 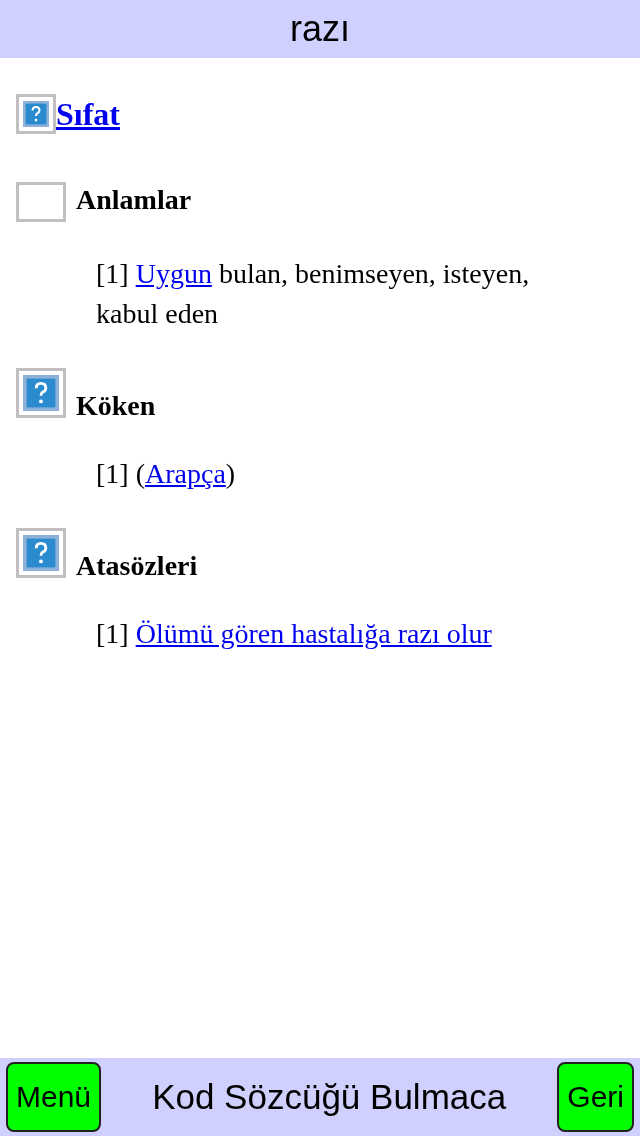 What do you see at coordinates (320, 29) in the screenshot?
I see `page-title: razı` at bounding box center [320, 29].